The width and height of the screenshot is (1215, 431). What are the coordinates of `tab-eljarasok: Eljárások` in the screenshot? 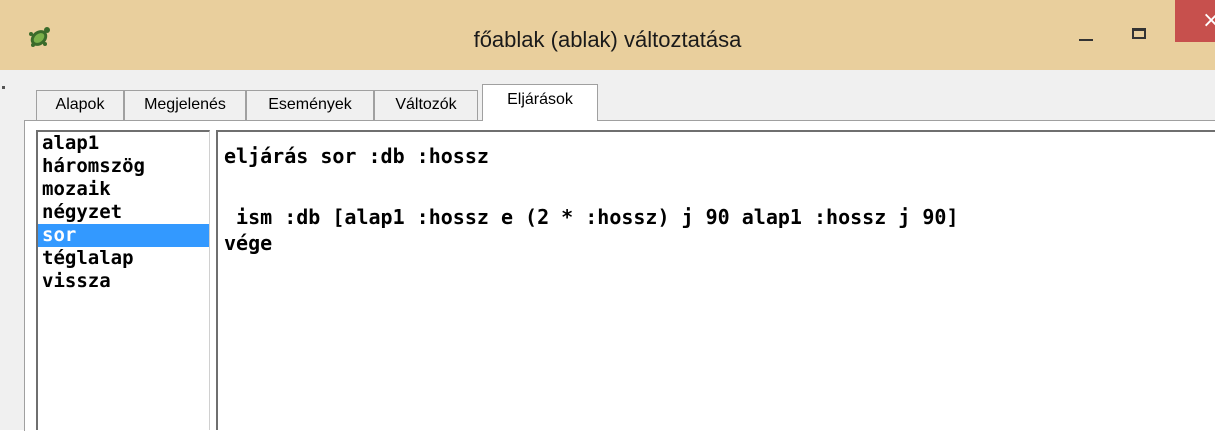 It's located at (540, 102).